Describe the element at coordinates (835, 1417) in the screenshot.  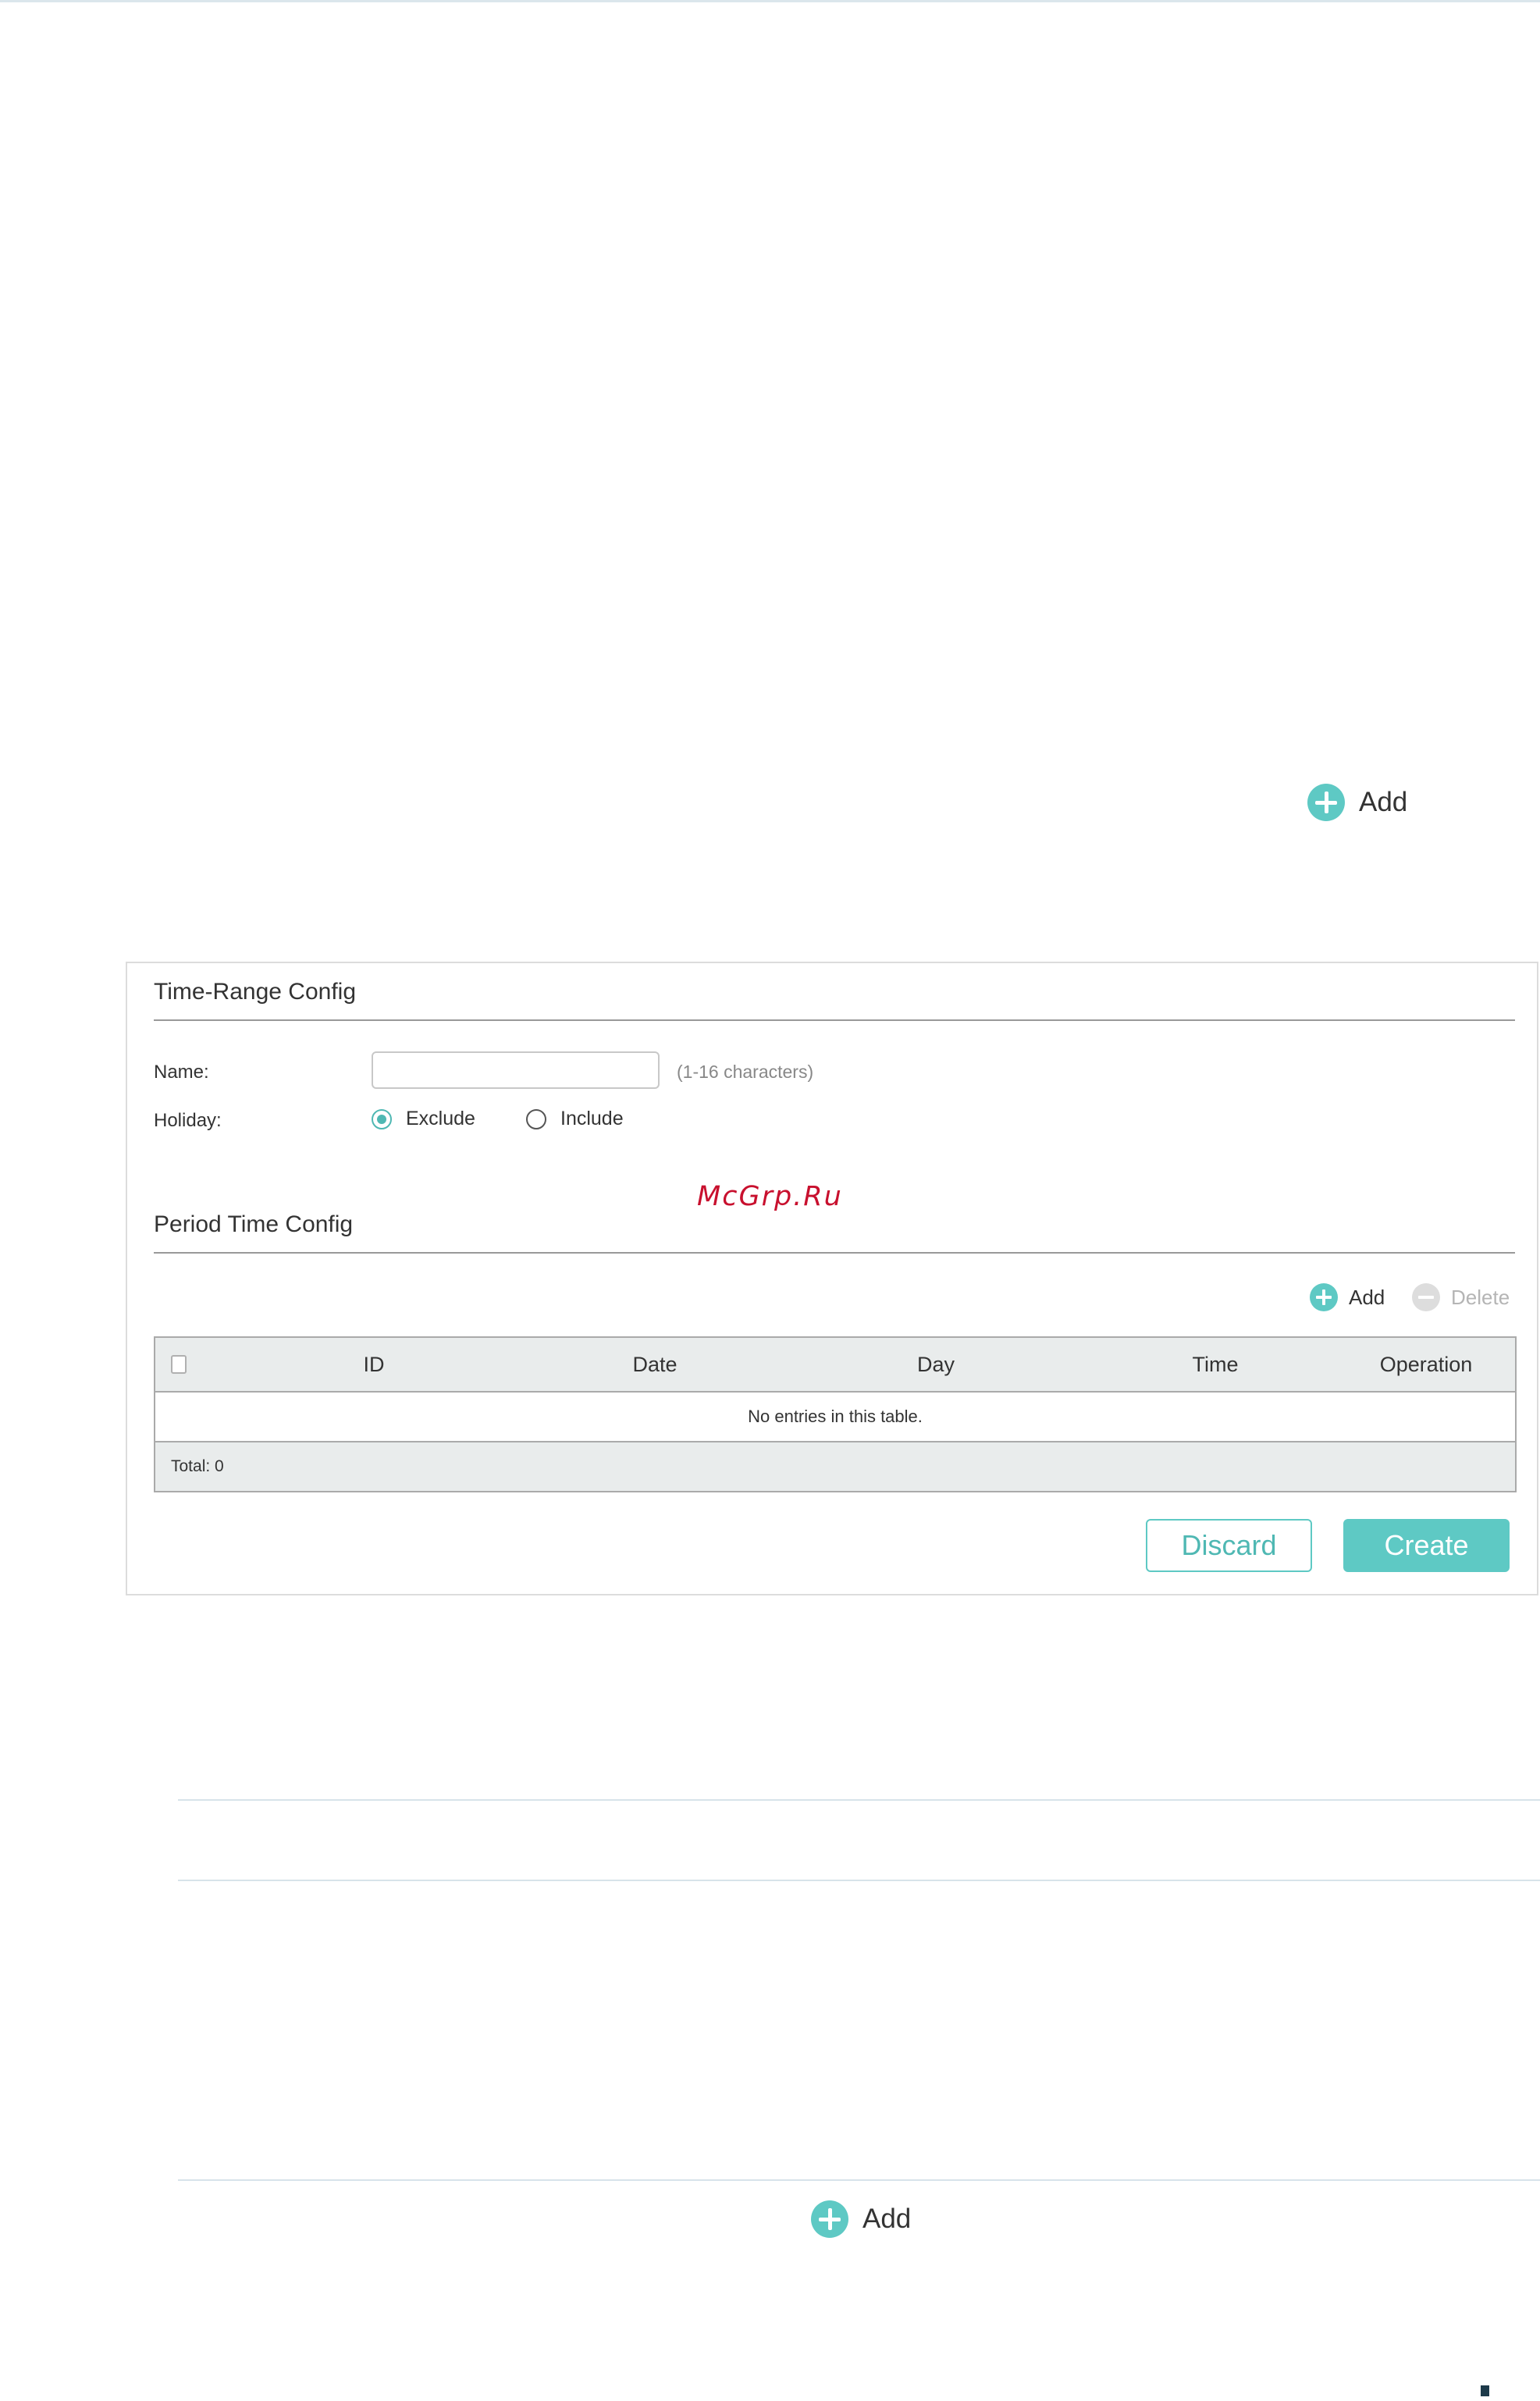
I see `table-empty-message: No entries in this table.` at that location.